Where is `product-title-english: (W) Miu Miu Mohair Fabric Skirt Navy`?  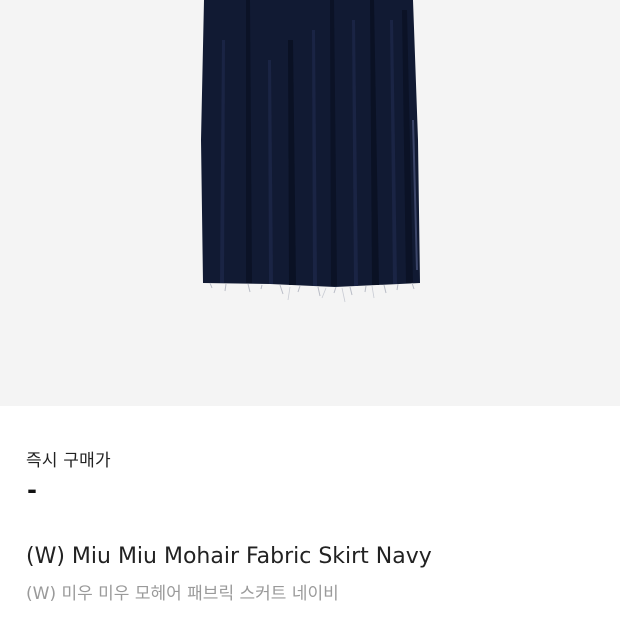 product-title-english: (W) Miu Miu Mohair Fabric Skirt Navy is located at coordinates (229, 556).